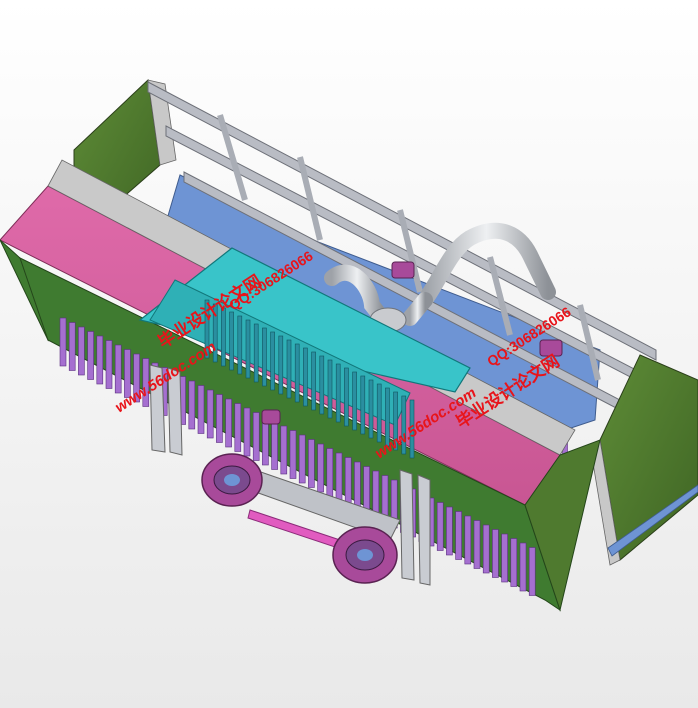 The width and height of the screenshot is (698, 708). Describe the element at coordinates (643, 460) in the screenshot. I see `green-side-frame-right` at that location.